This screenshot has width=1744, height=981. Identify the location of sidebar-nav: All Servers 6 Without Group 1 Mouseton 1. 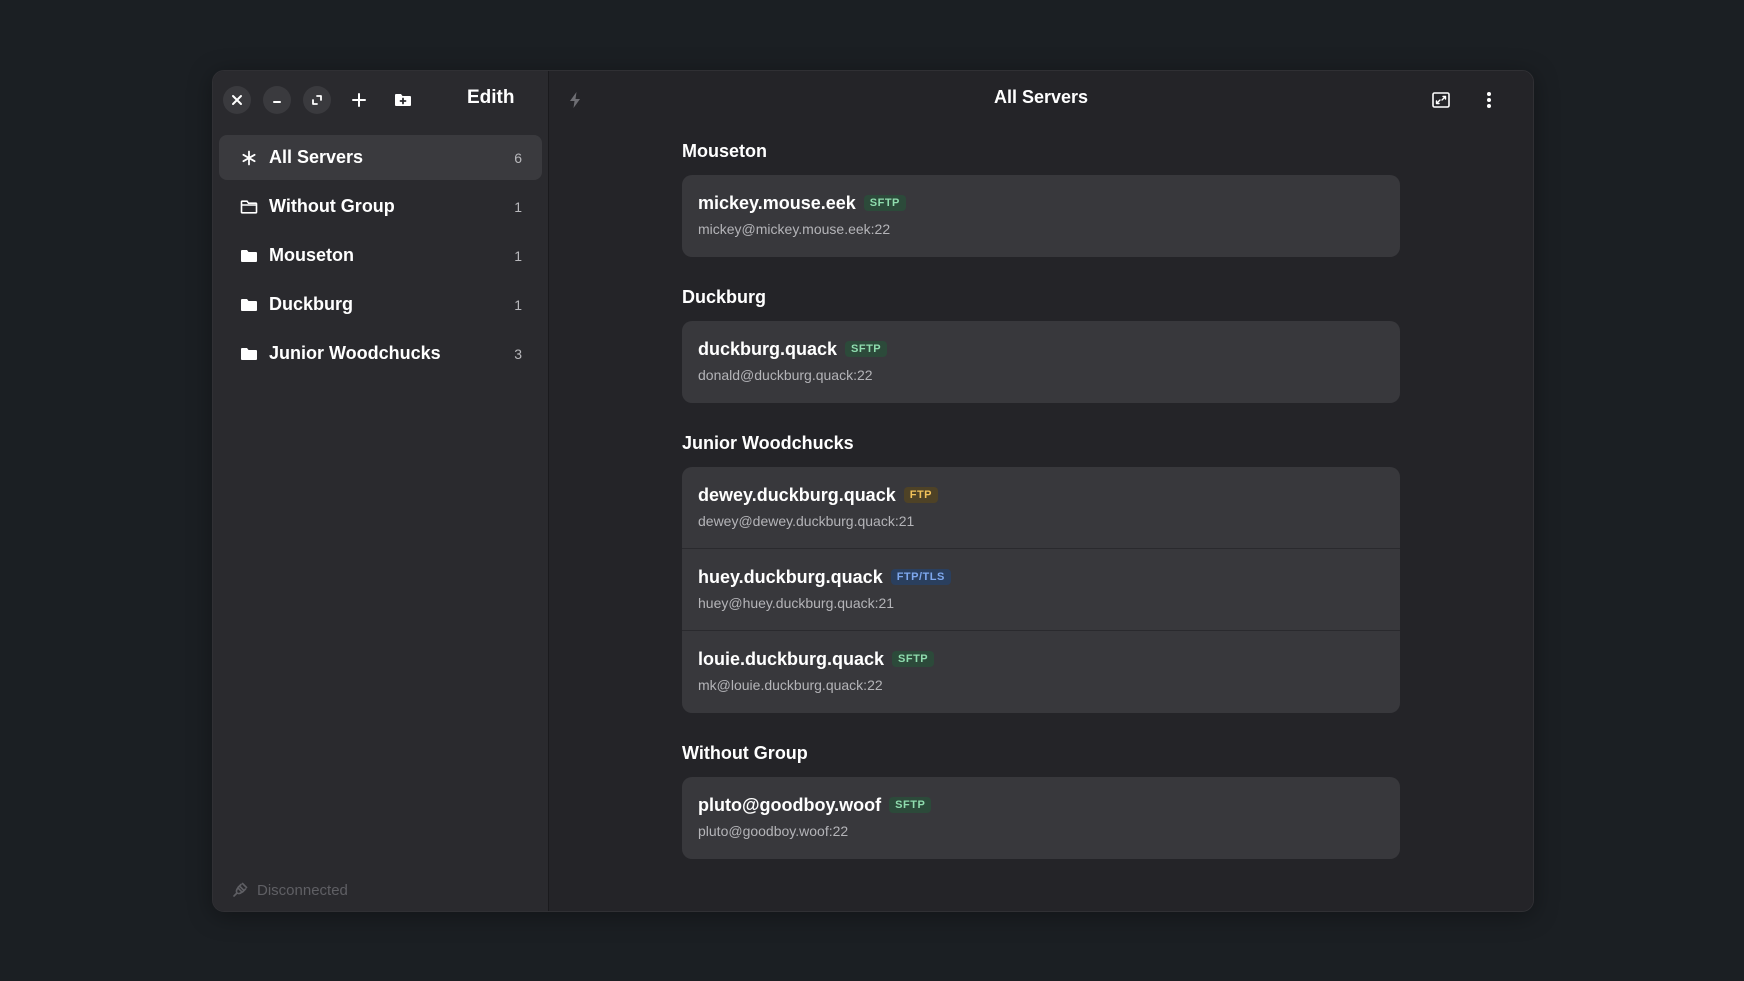
(380, 250).